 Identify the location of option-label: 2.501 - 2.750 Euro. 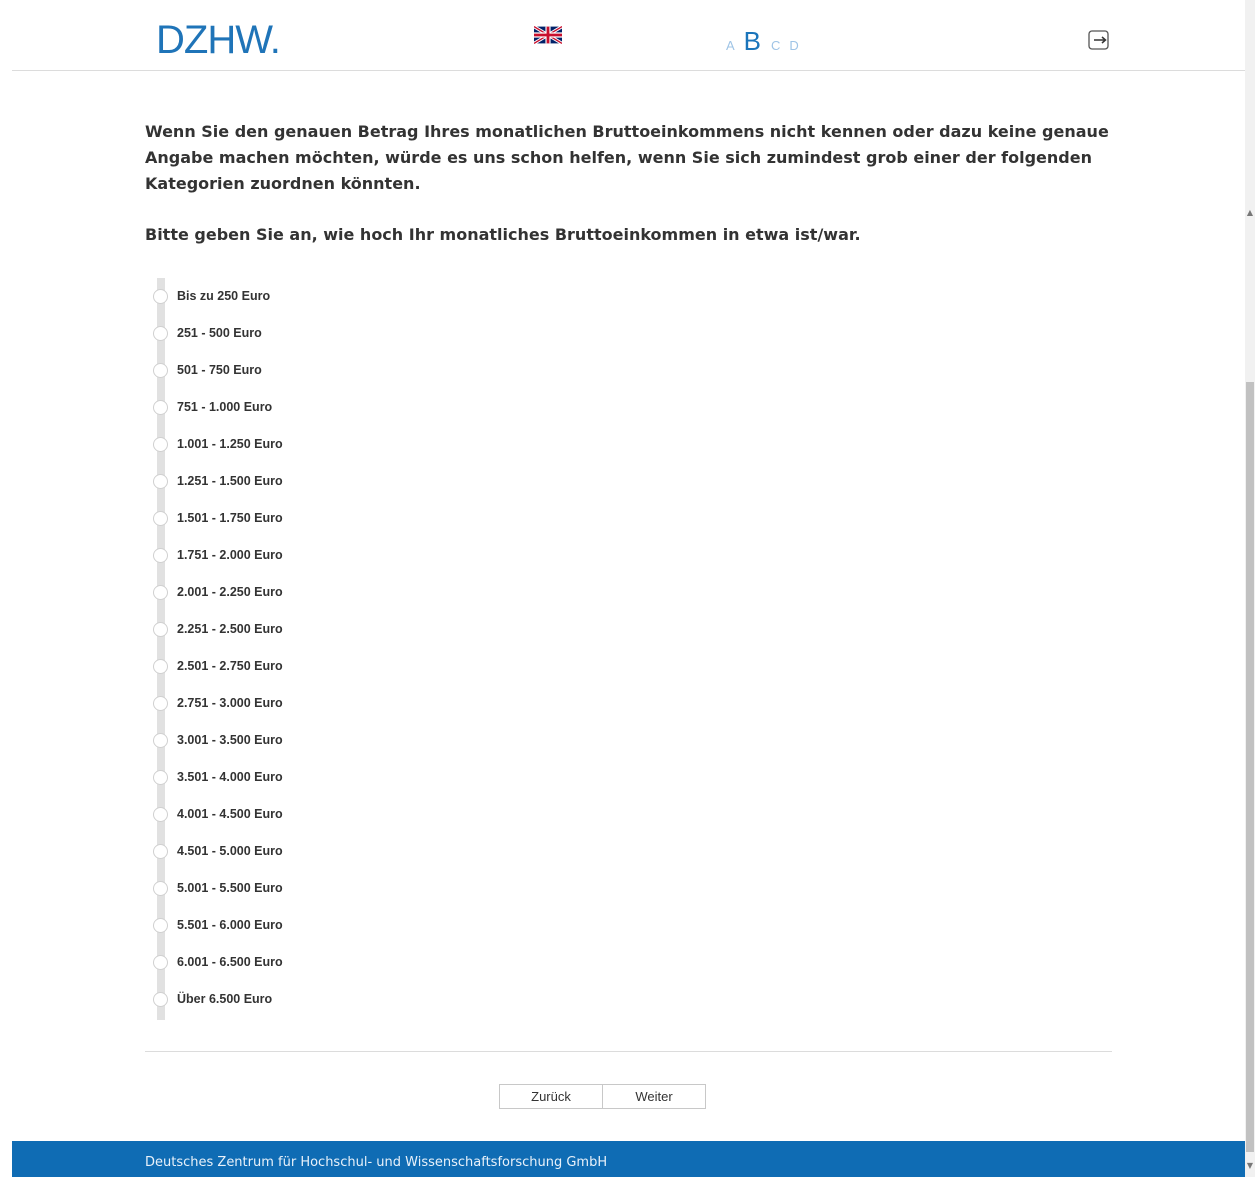
(230, 666).